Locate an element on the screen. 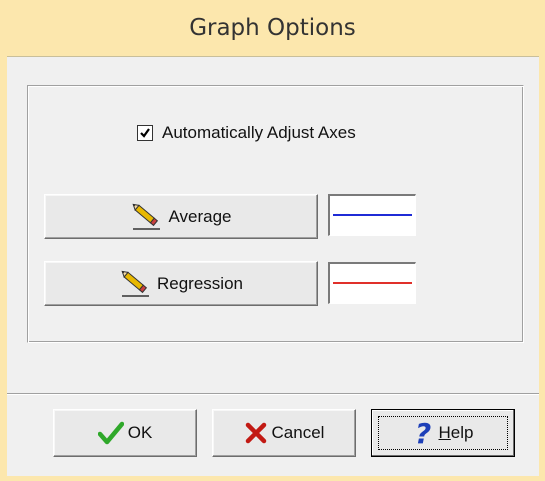  footer-divider is located at coordinates (273, 394).